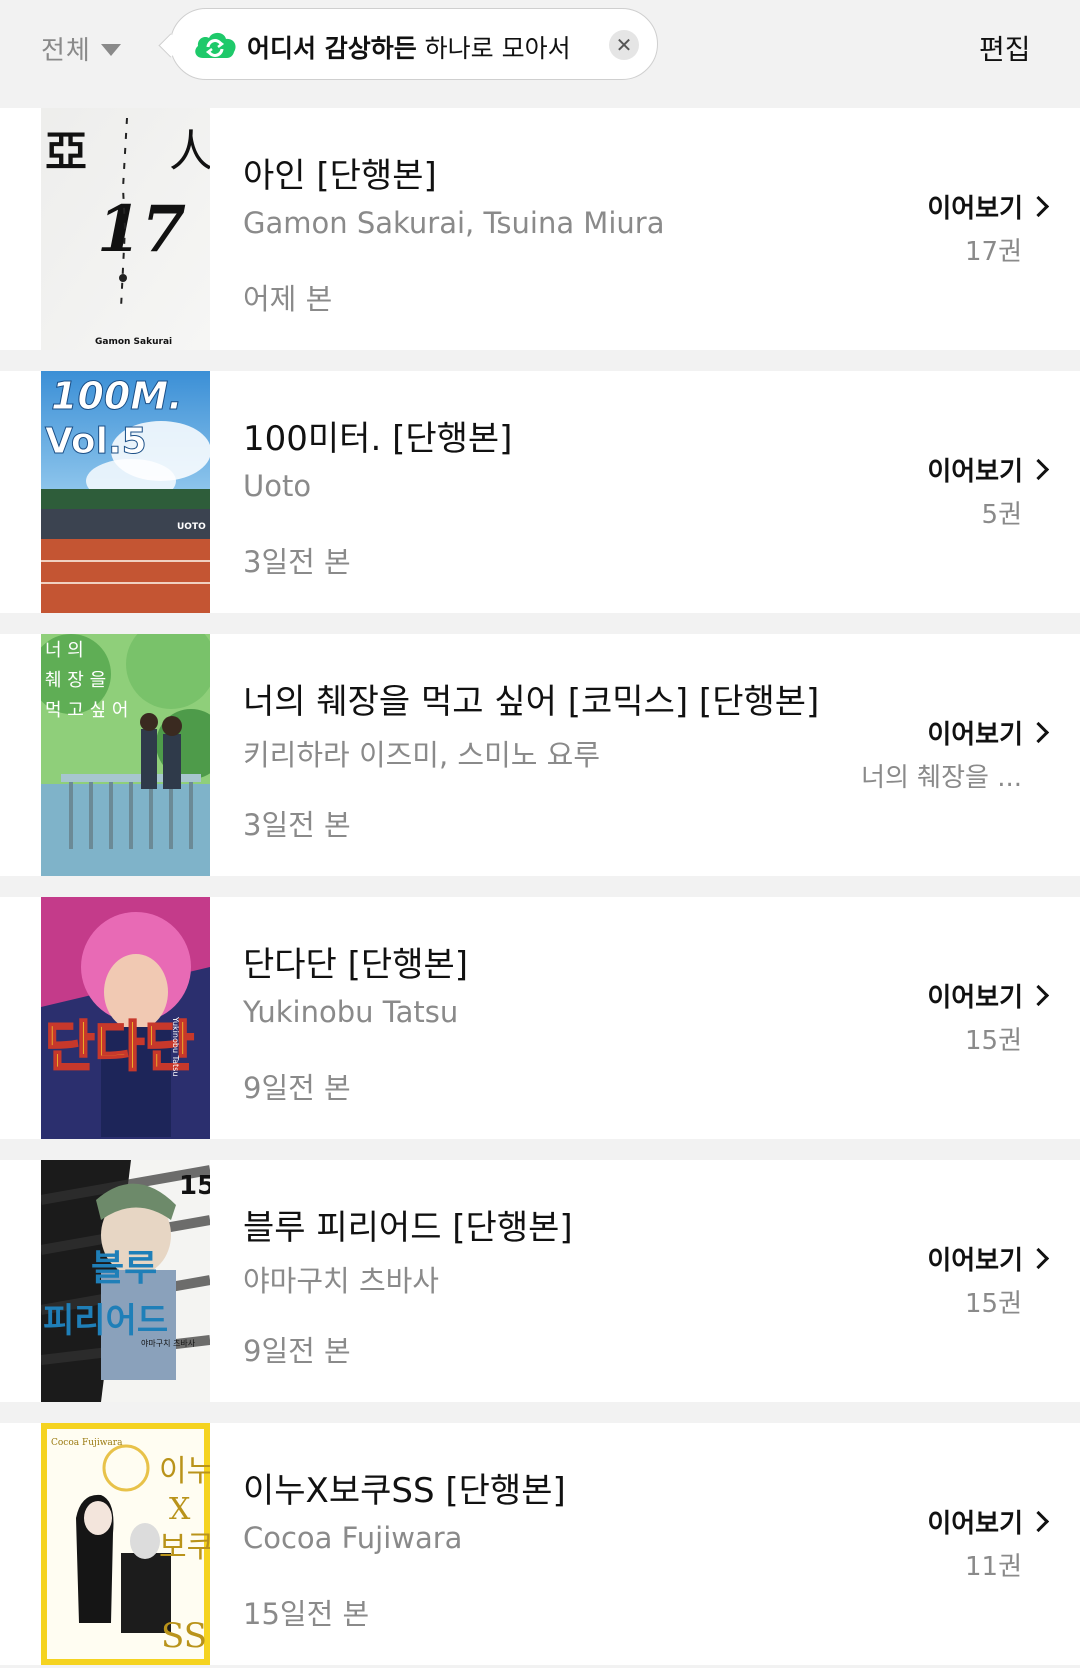 This screenshot has height=1668, width=1080. What do you see at coordinates (170, 45) in the screenshot?
I see `banner-pointer` at bounding box center [170, 45].